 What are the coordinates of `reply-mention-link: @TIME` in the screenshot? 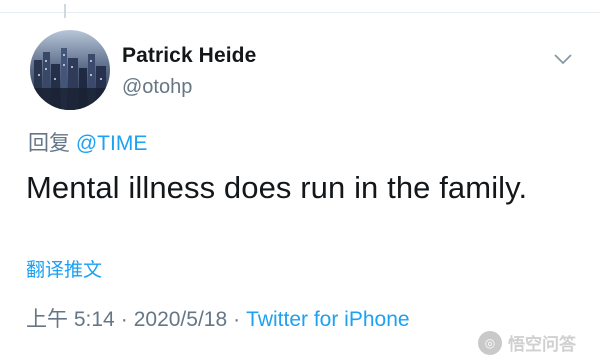 It's located at (111, 143).